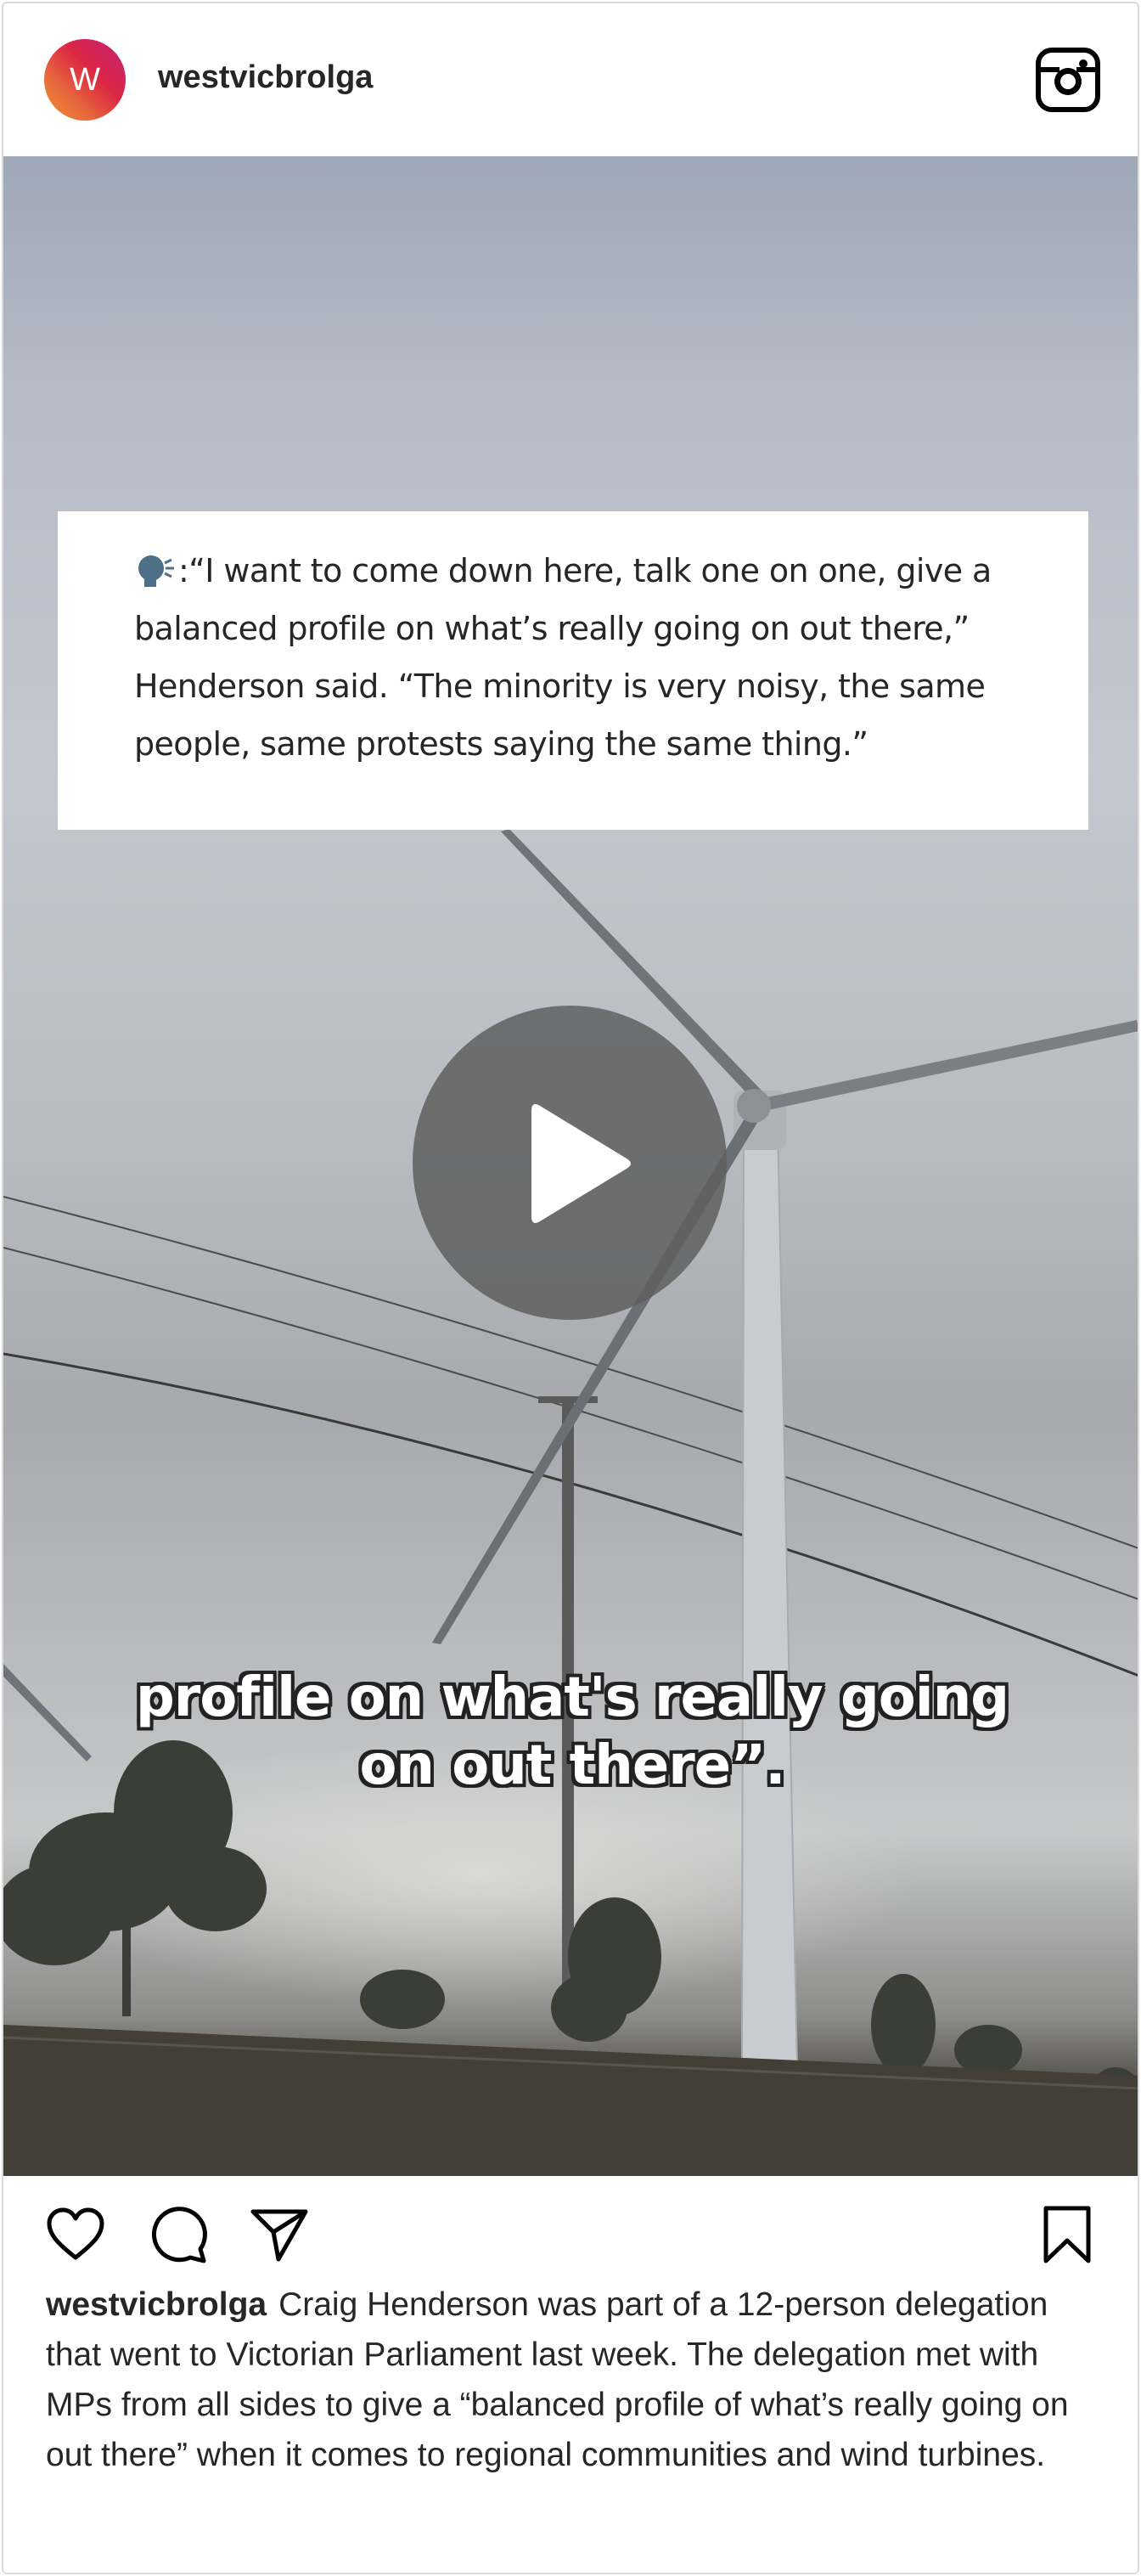  I want to click on play-button, so click(570, 1163).